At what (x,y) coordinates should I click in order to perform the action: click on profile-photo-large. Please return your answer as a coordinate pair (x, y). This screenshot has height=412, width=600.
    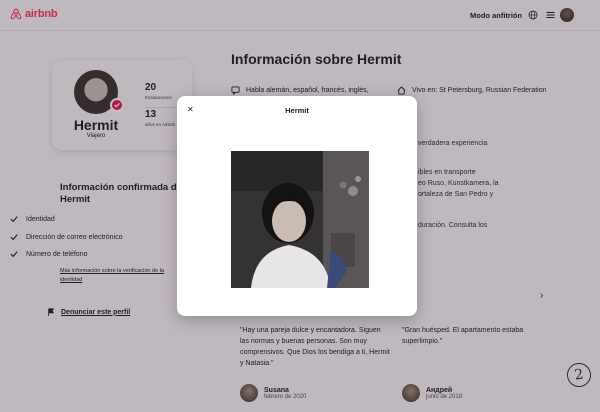
    Looking at the image, I should click on (300, 219).